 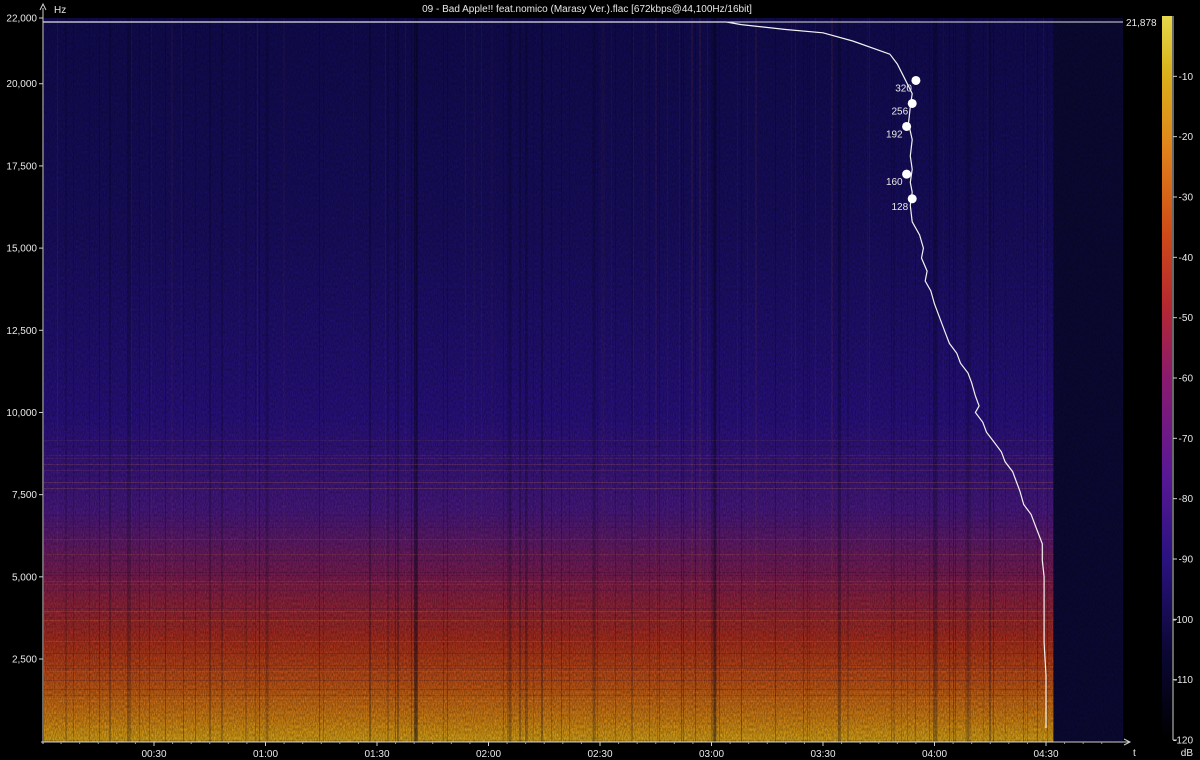 I want to click on colorbar-tick-label: -50, so click(x=1186, y=318).